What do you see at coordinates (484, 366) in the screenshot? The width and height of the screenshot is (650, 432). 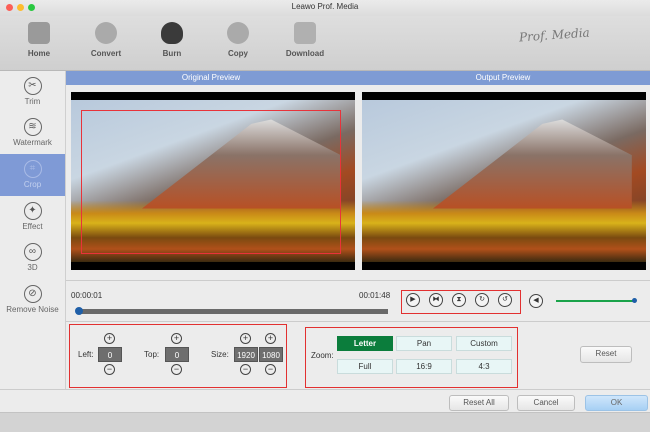 I see `zoom-4-3-button: 4:3` at bounding box center [484, 366].